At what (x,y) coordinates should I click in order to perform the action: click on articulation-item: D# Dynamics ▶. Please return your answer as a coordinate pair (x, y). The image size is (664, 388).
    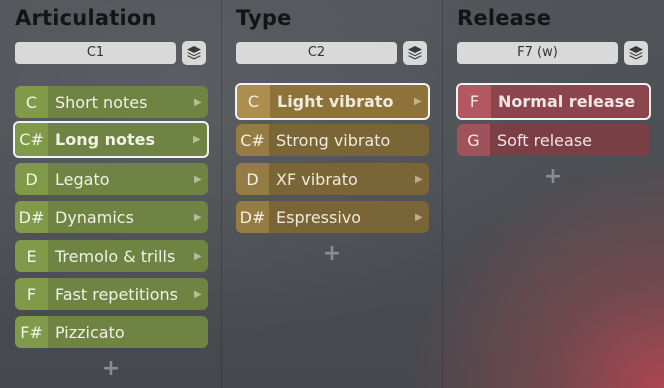
    Looking at the image, I should click on (111, 217).